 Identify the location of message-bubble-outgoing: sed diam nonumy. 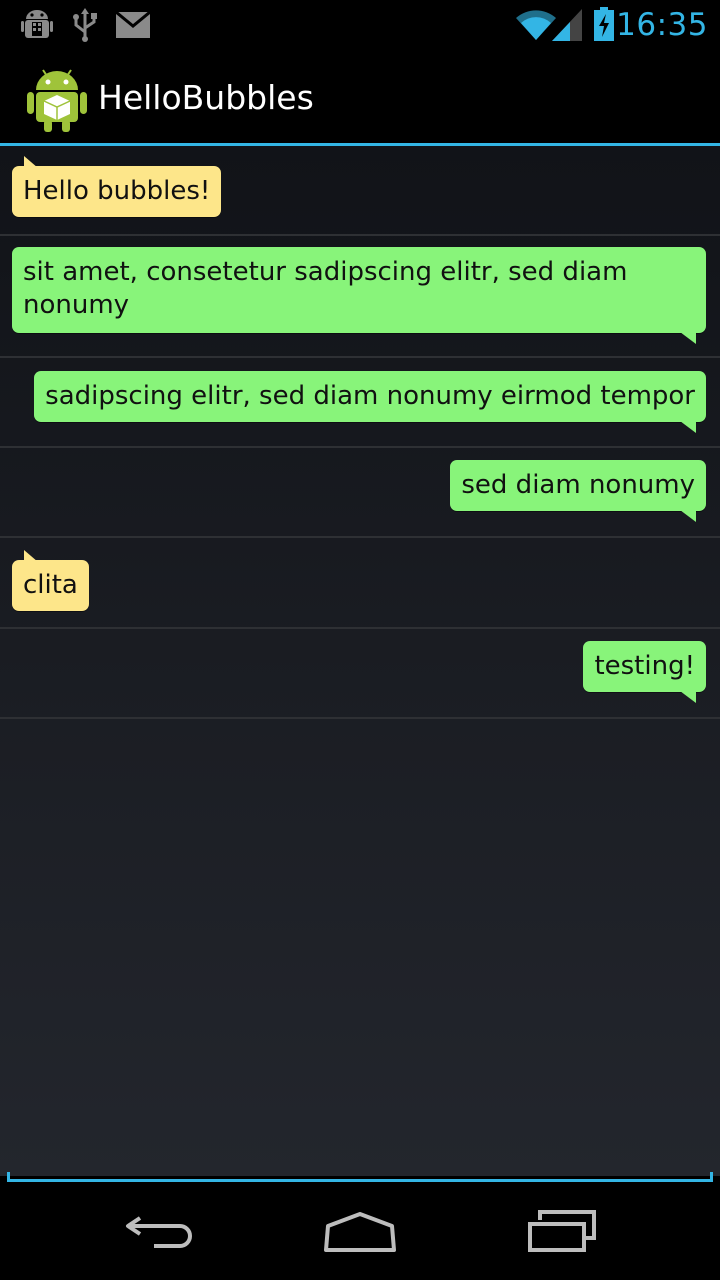
(578, 491).